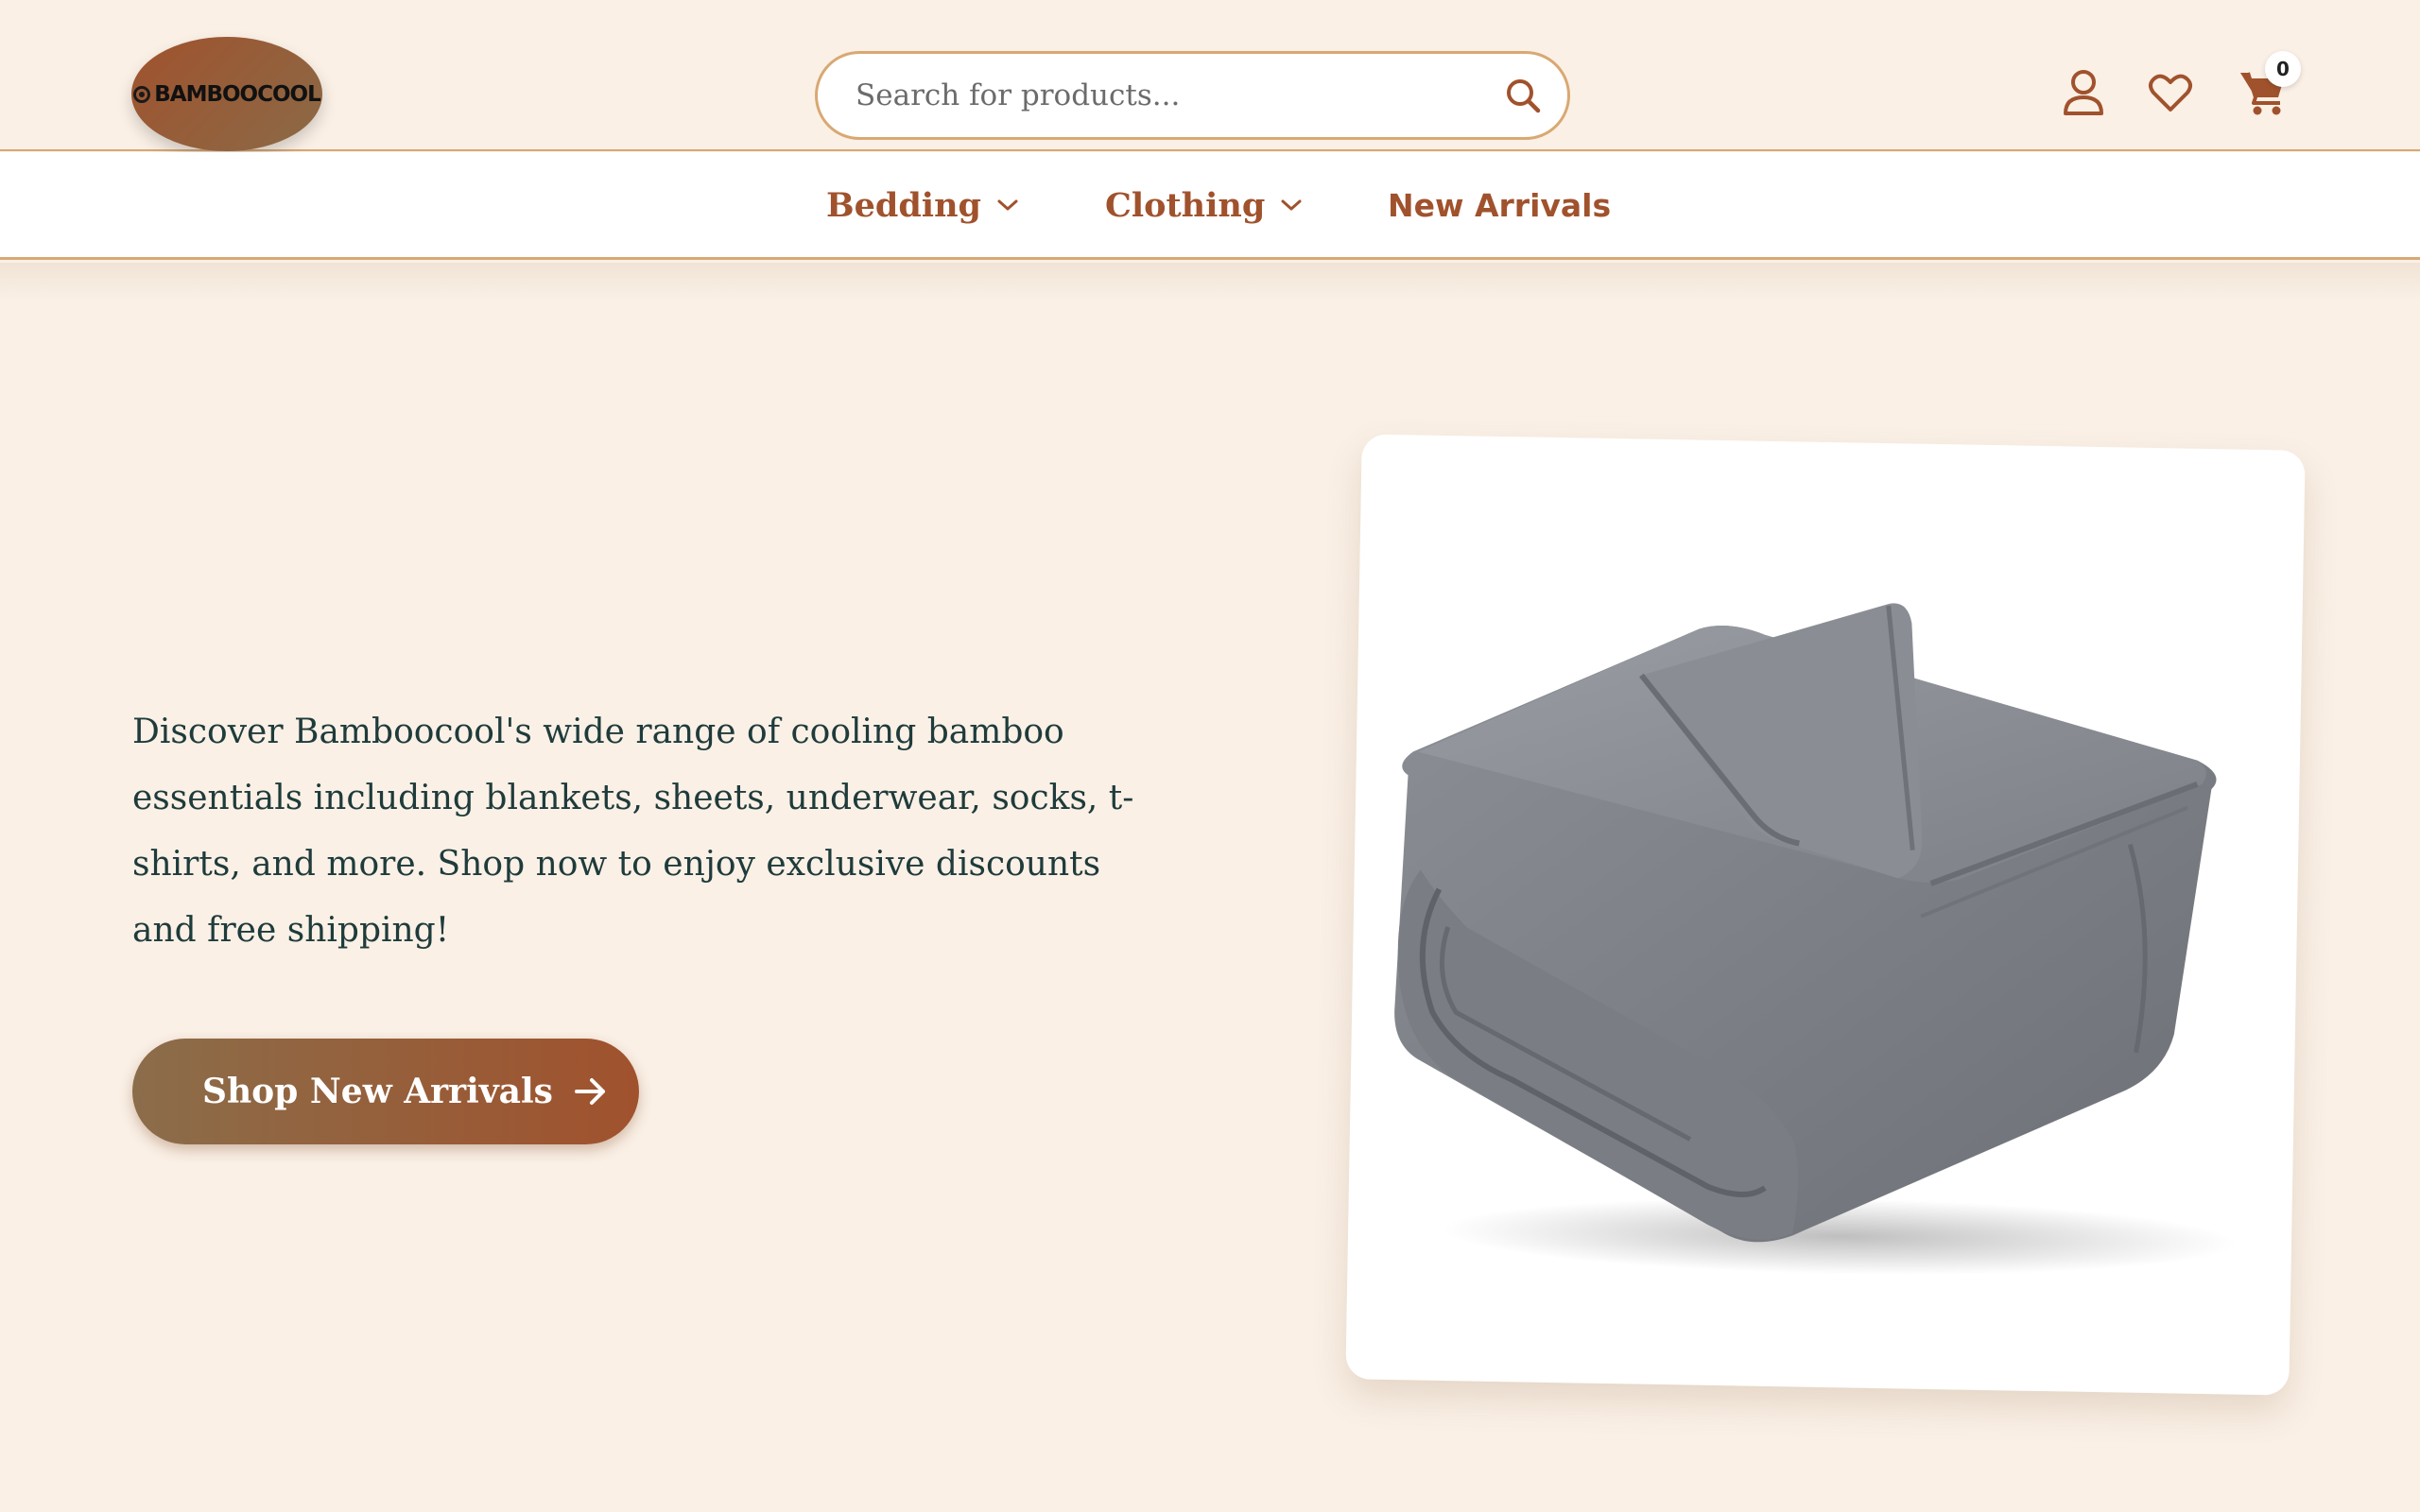 This screenshot has height=1512, width=2420. What do you see at coordinates (591, 1091) in the screenshot?
I see `arrow-right-icon` at bounding box center [591, 1091].